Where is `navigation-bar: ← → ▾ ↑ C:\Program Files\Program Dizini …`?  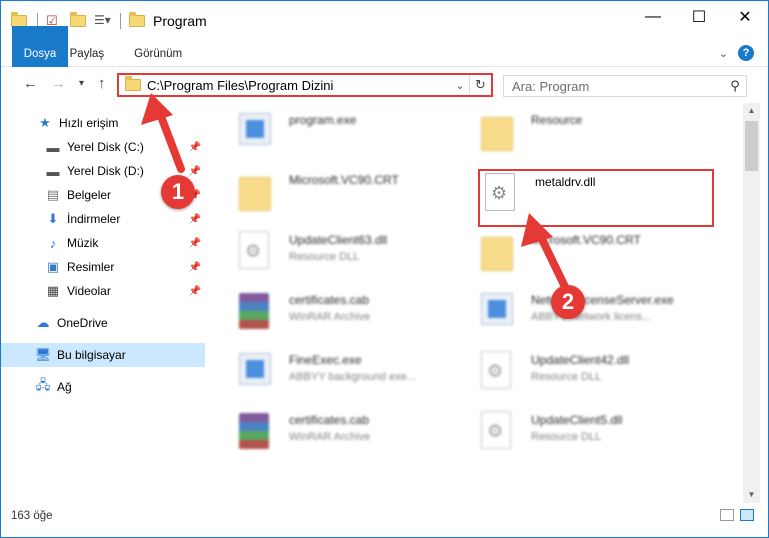
navigation-bar: ← → ▾ ↑ C:\Program Files\Program Dizini … is located at coordinates (384, 85).